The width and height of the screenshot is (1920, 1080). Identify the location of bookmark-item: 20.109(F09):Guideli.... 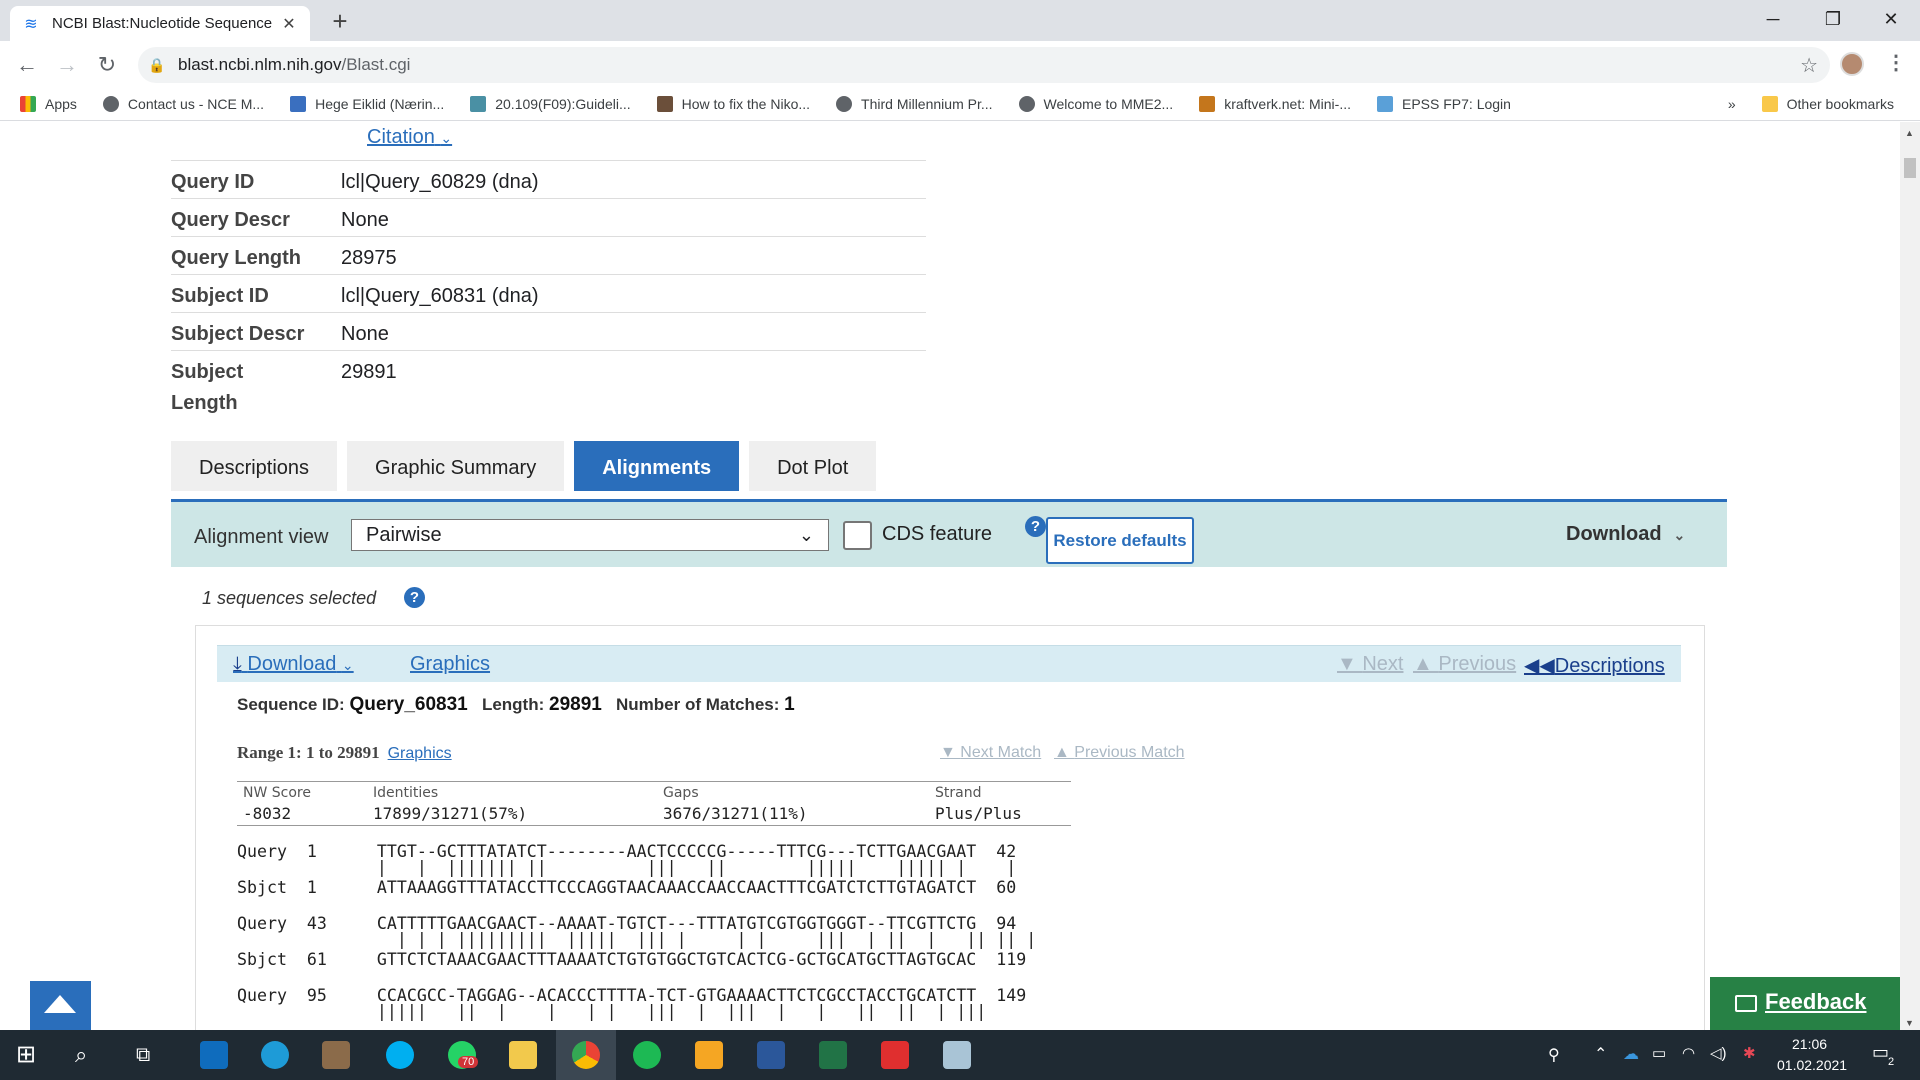
(550, 104).